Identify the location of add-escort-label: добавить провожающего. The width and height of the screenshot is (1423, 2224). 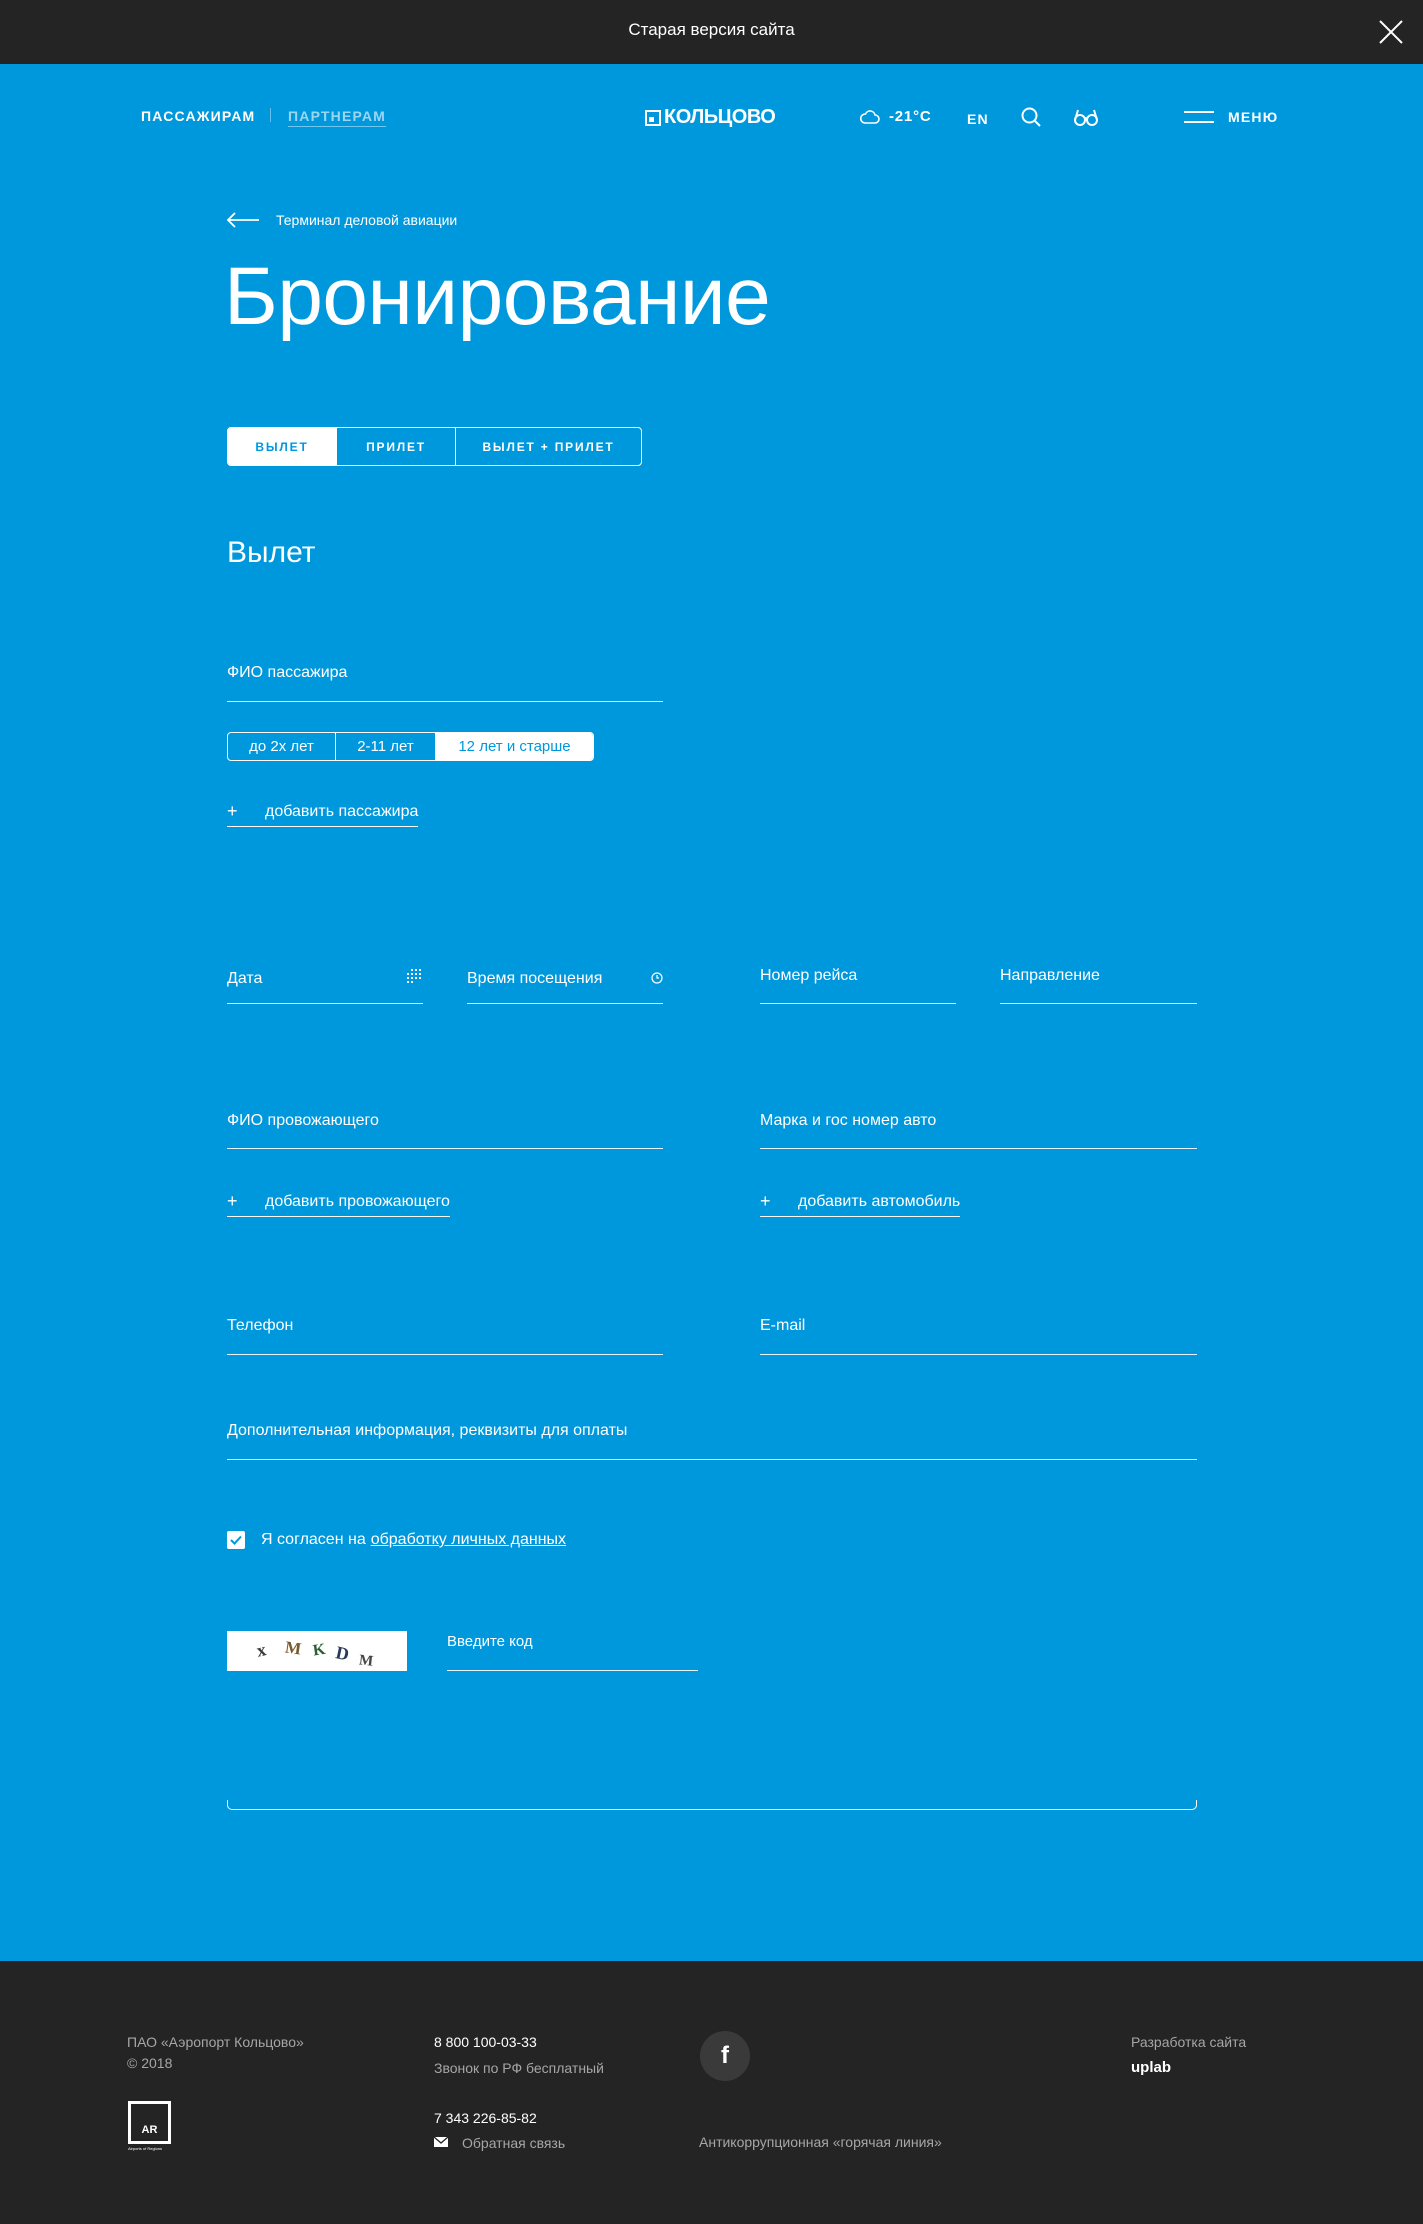
(357, 1201).